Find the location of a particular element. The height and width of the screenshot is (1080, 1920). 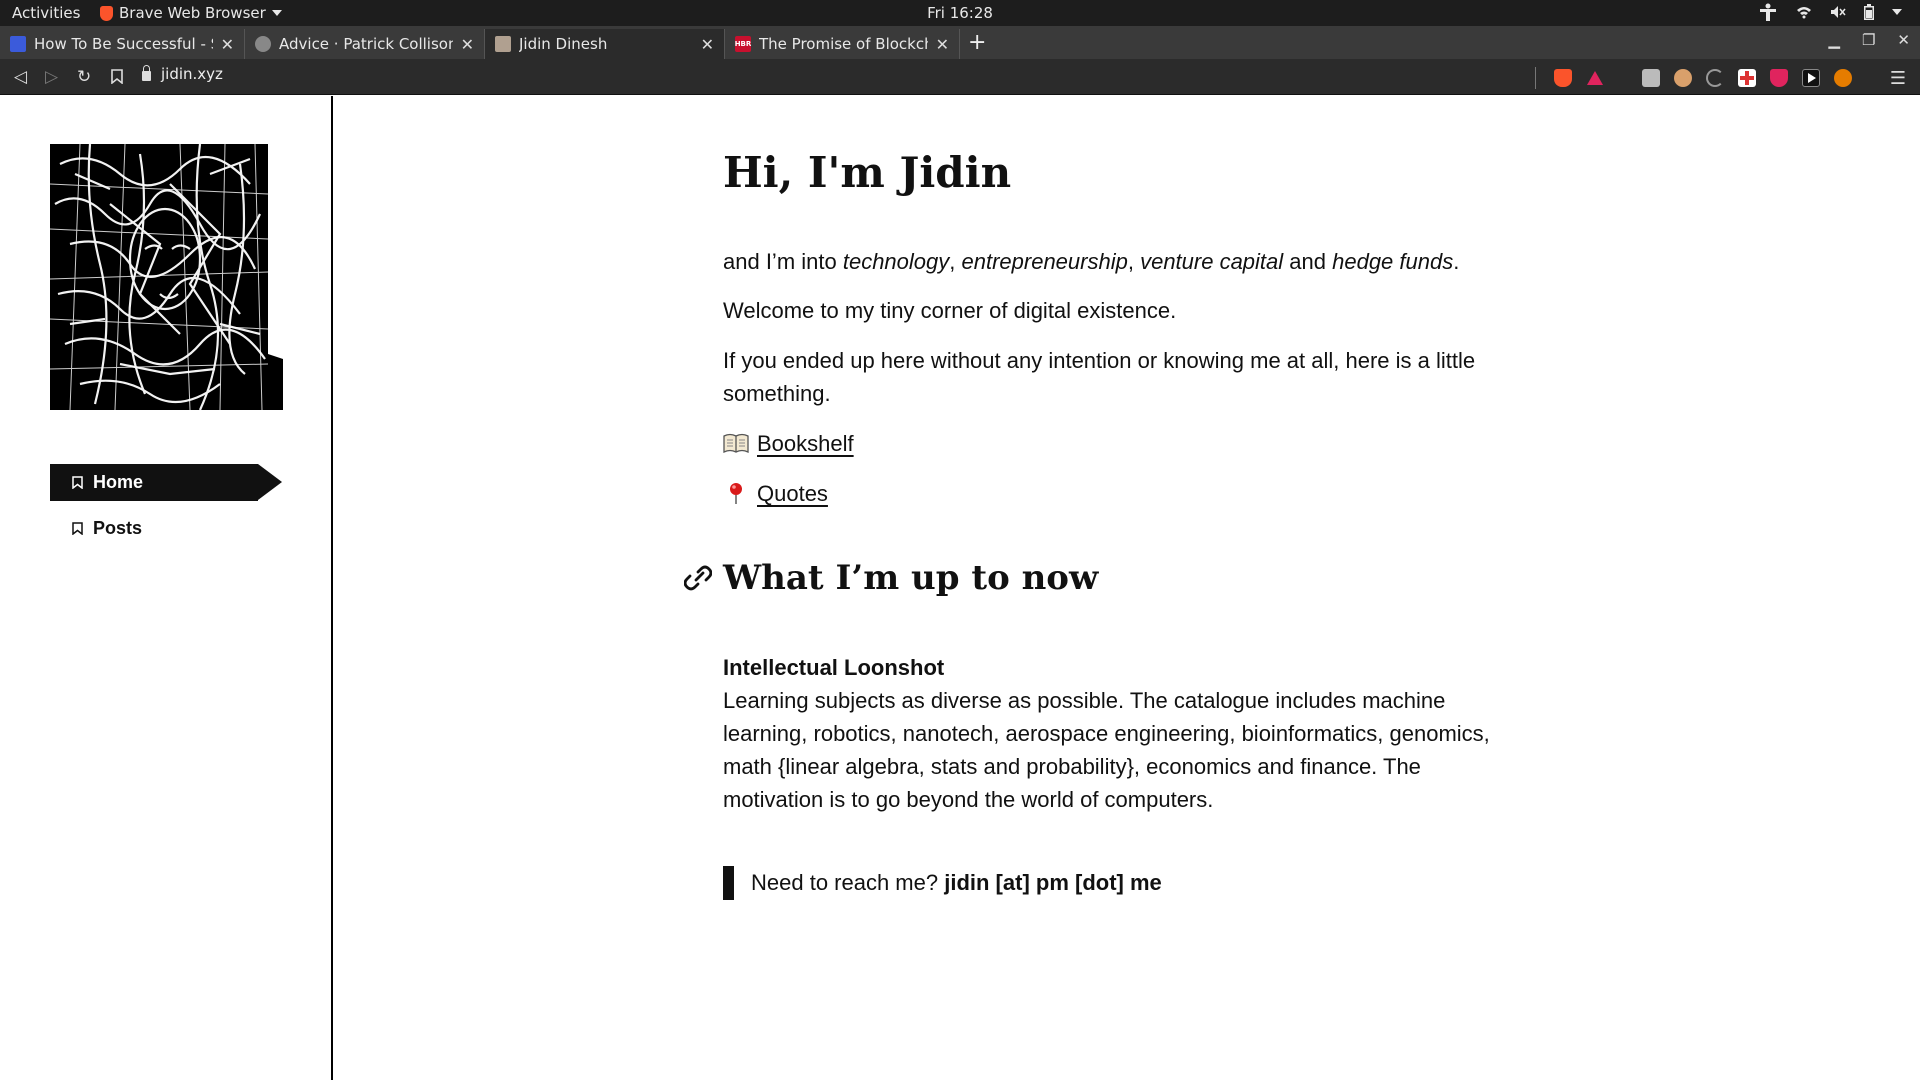

interest-venture-capital: venture capital is located at coordinates (1212, 261).